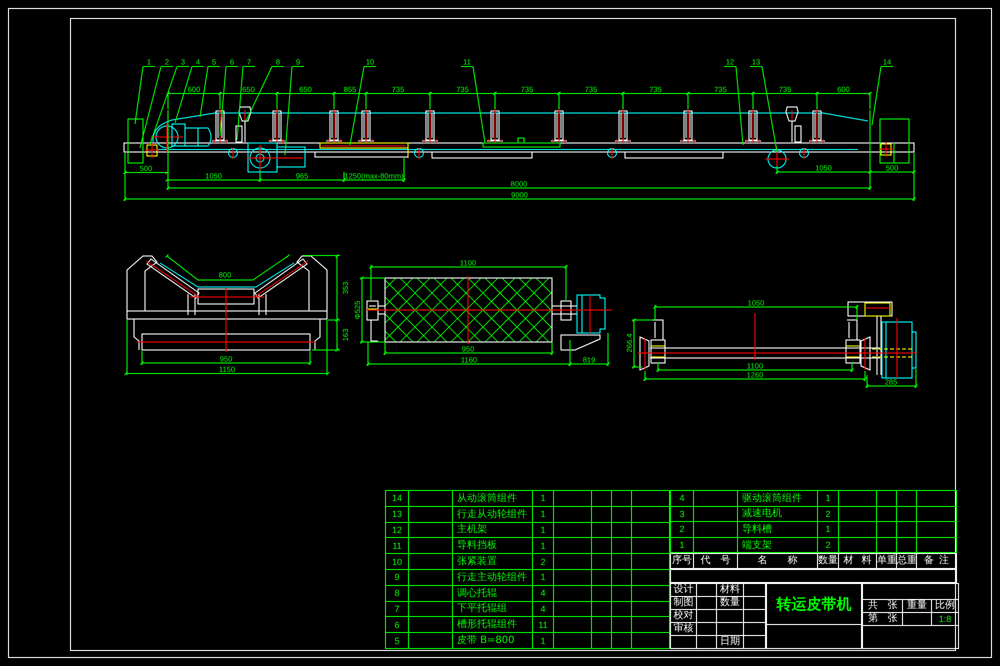 This screenshot has height=666, width=1000. What do you see at coordinates (397, 625) in the screenshot?
I see `item-number: 6` at bounding box center [397, 625].